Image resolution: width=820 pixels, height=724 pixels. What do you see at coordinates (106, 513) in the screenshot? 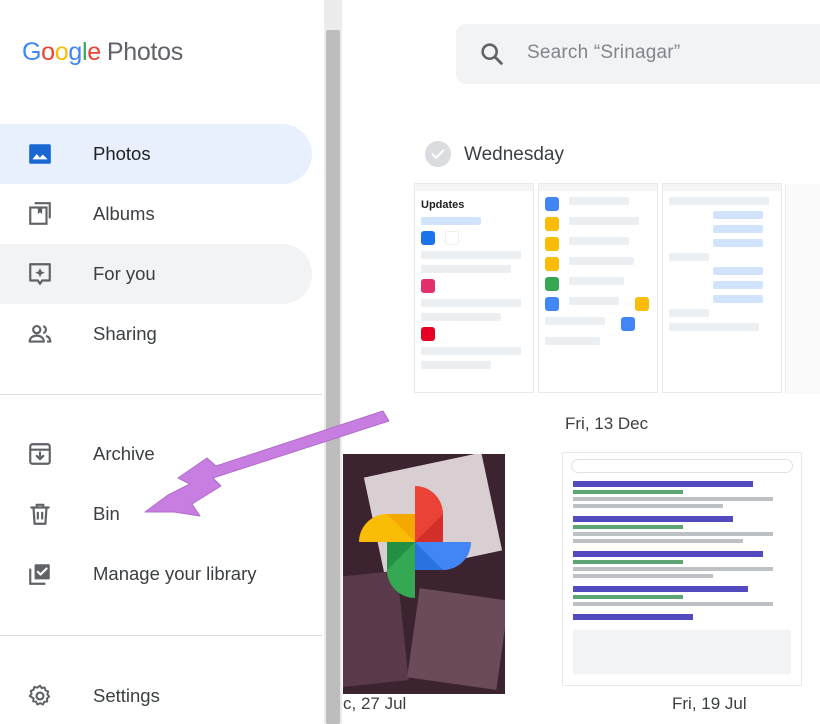
I see `sidebar-item-label: Bin` at bounding box center [106, 513].